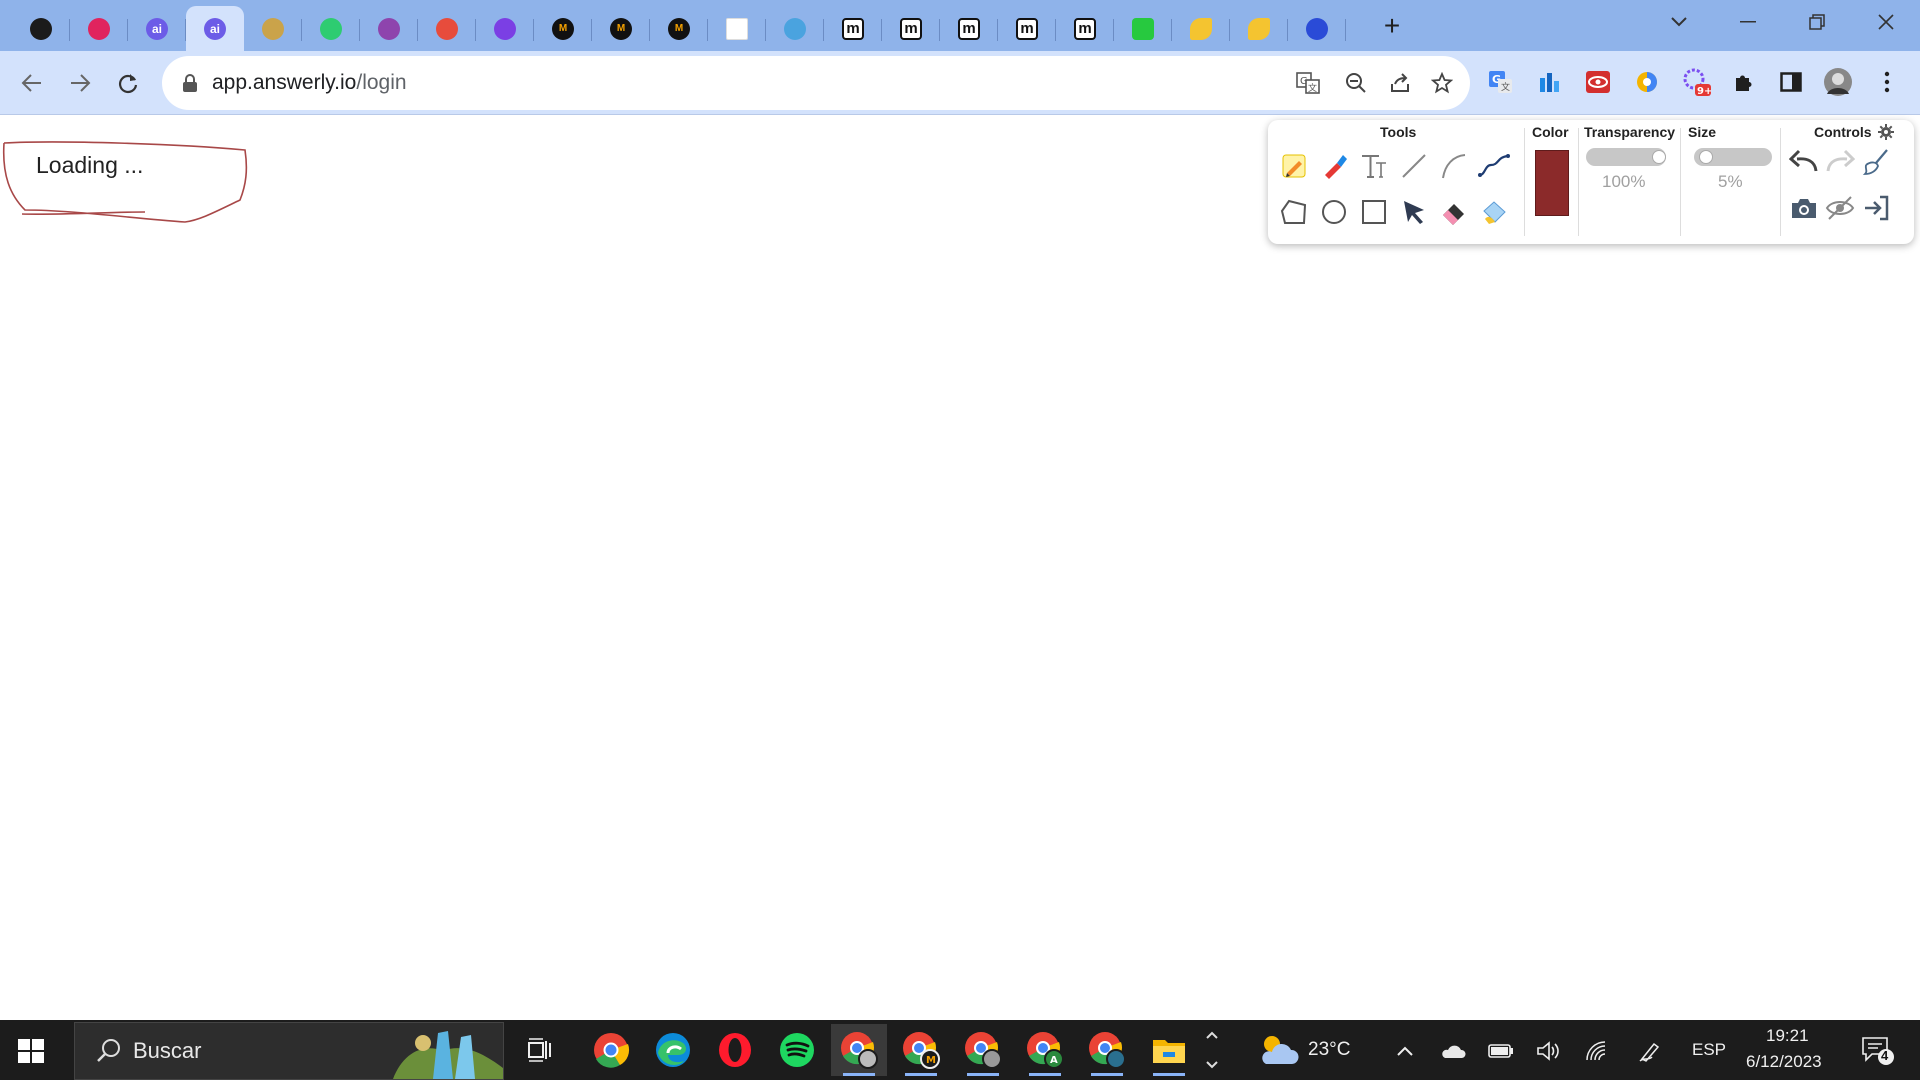  What do you see at coordinates (1454, 212) in the screenshot?
I see `eraser-tool-icon` at bounding box center [1454, 212].